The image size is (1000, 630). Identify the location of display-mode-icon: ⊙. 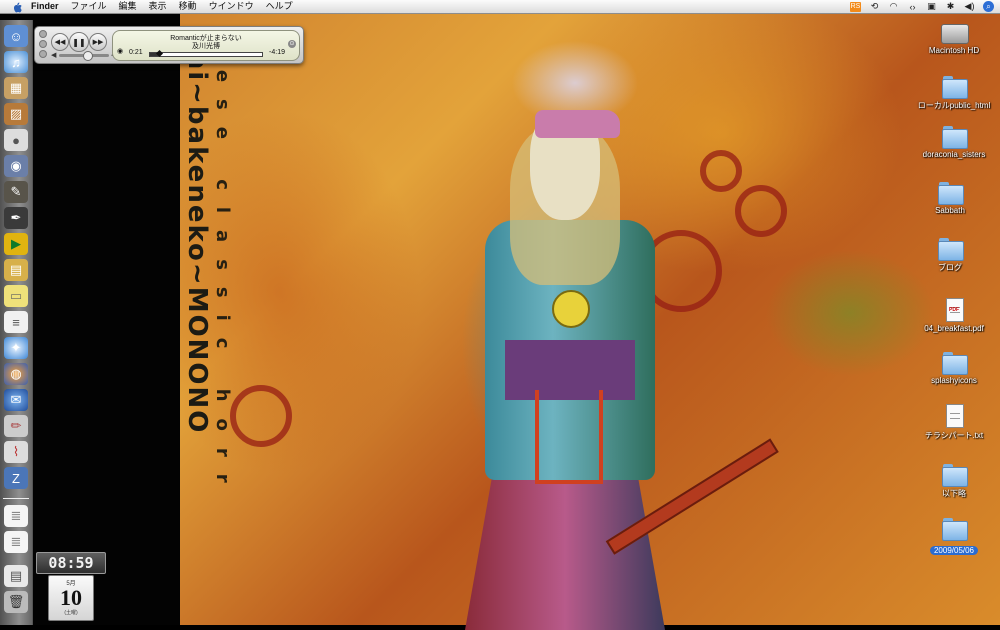
(292, 44).